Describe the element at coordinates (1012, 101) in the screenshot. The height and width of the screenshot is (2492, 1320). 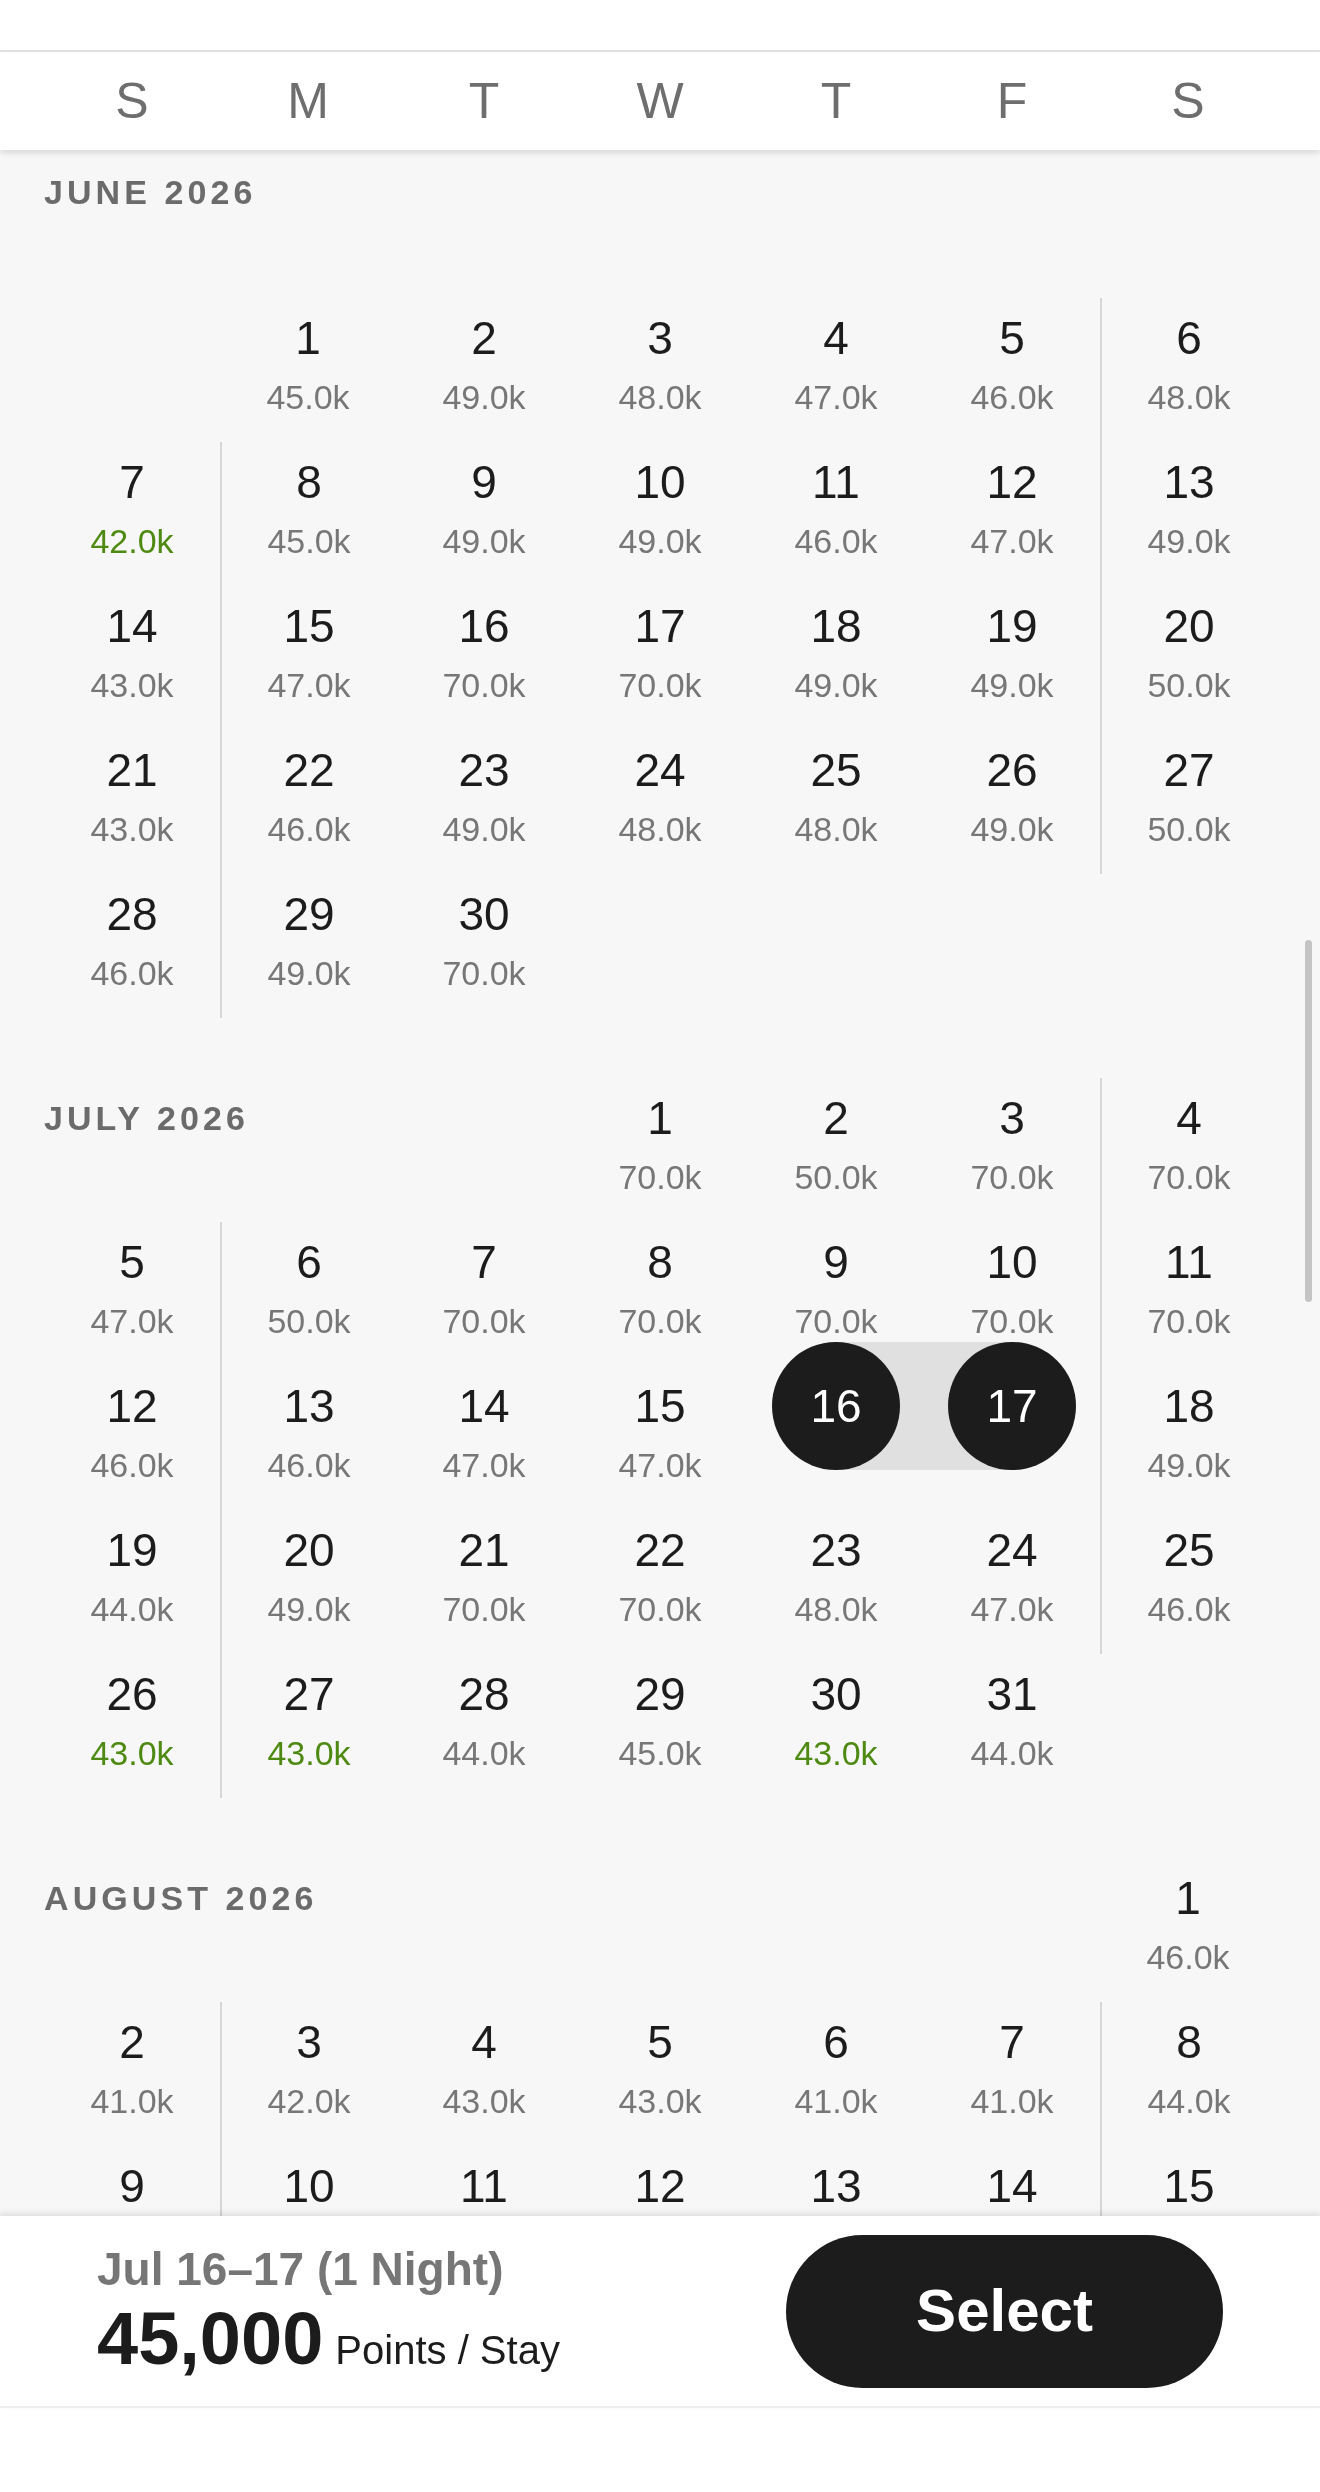
I see `weekday-label: F` at that location.